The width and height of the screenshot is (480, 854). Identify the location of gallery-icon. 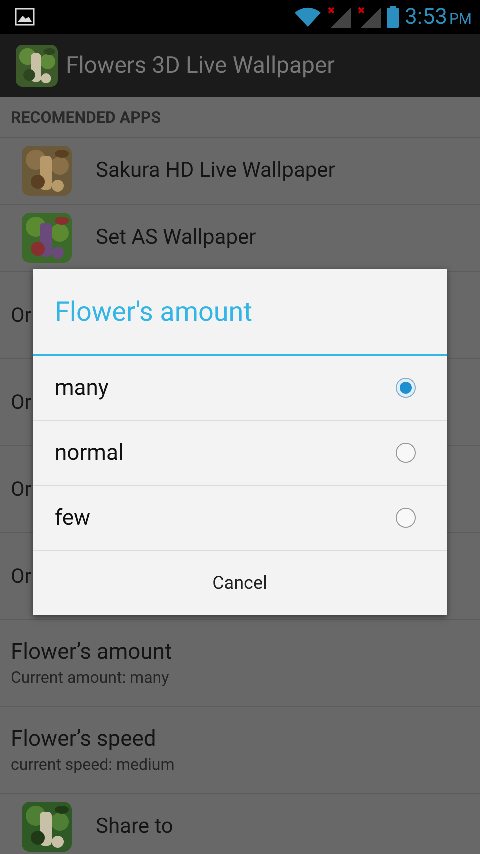
(25, 17).